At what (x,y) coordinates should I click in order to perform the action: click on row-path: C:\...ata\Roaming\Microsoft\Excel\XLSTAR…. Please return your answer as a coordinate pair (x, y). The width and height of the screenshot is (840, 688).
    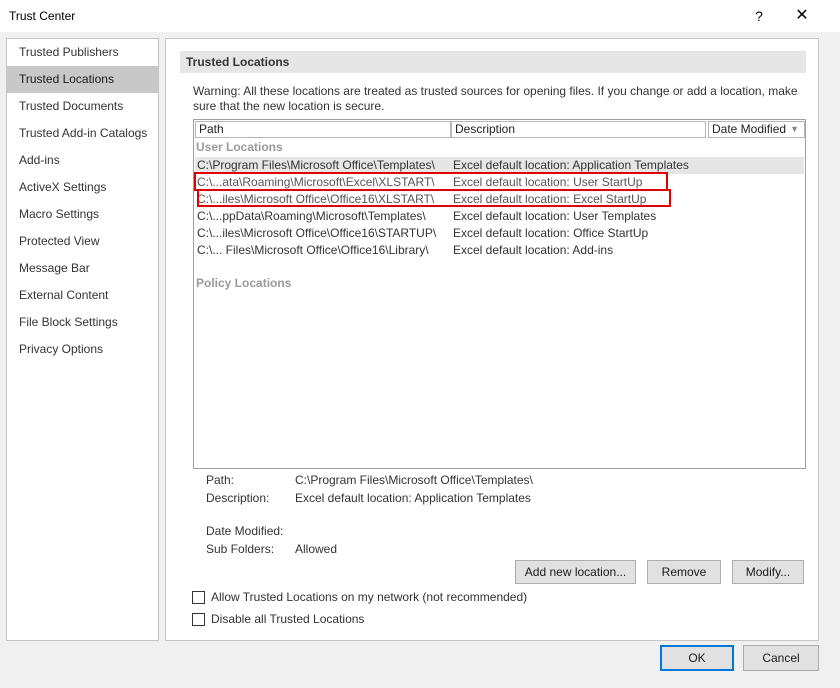
    Looking at the image, I should click on (316, 182).